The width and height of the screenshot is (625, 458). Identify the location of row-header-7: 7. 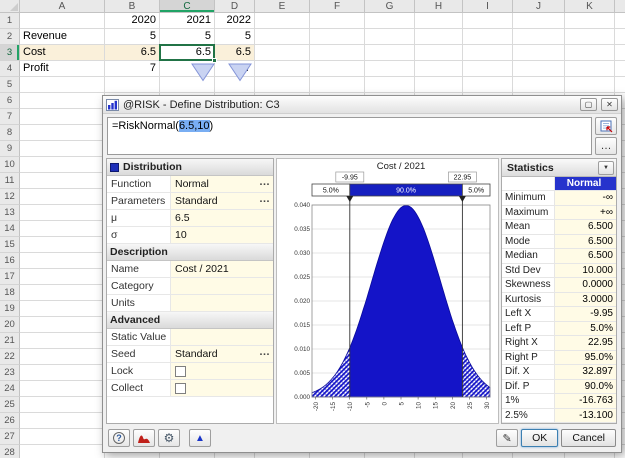
(10, 117).